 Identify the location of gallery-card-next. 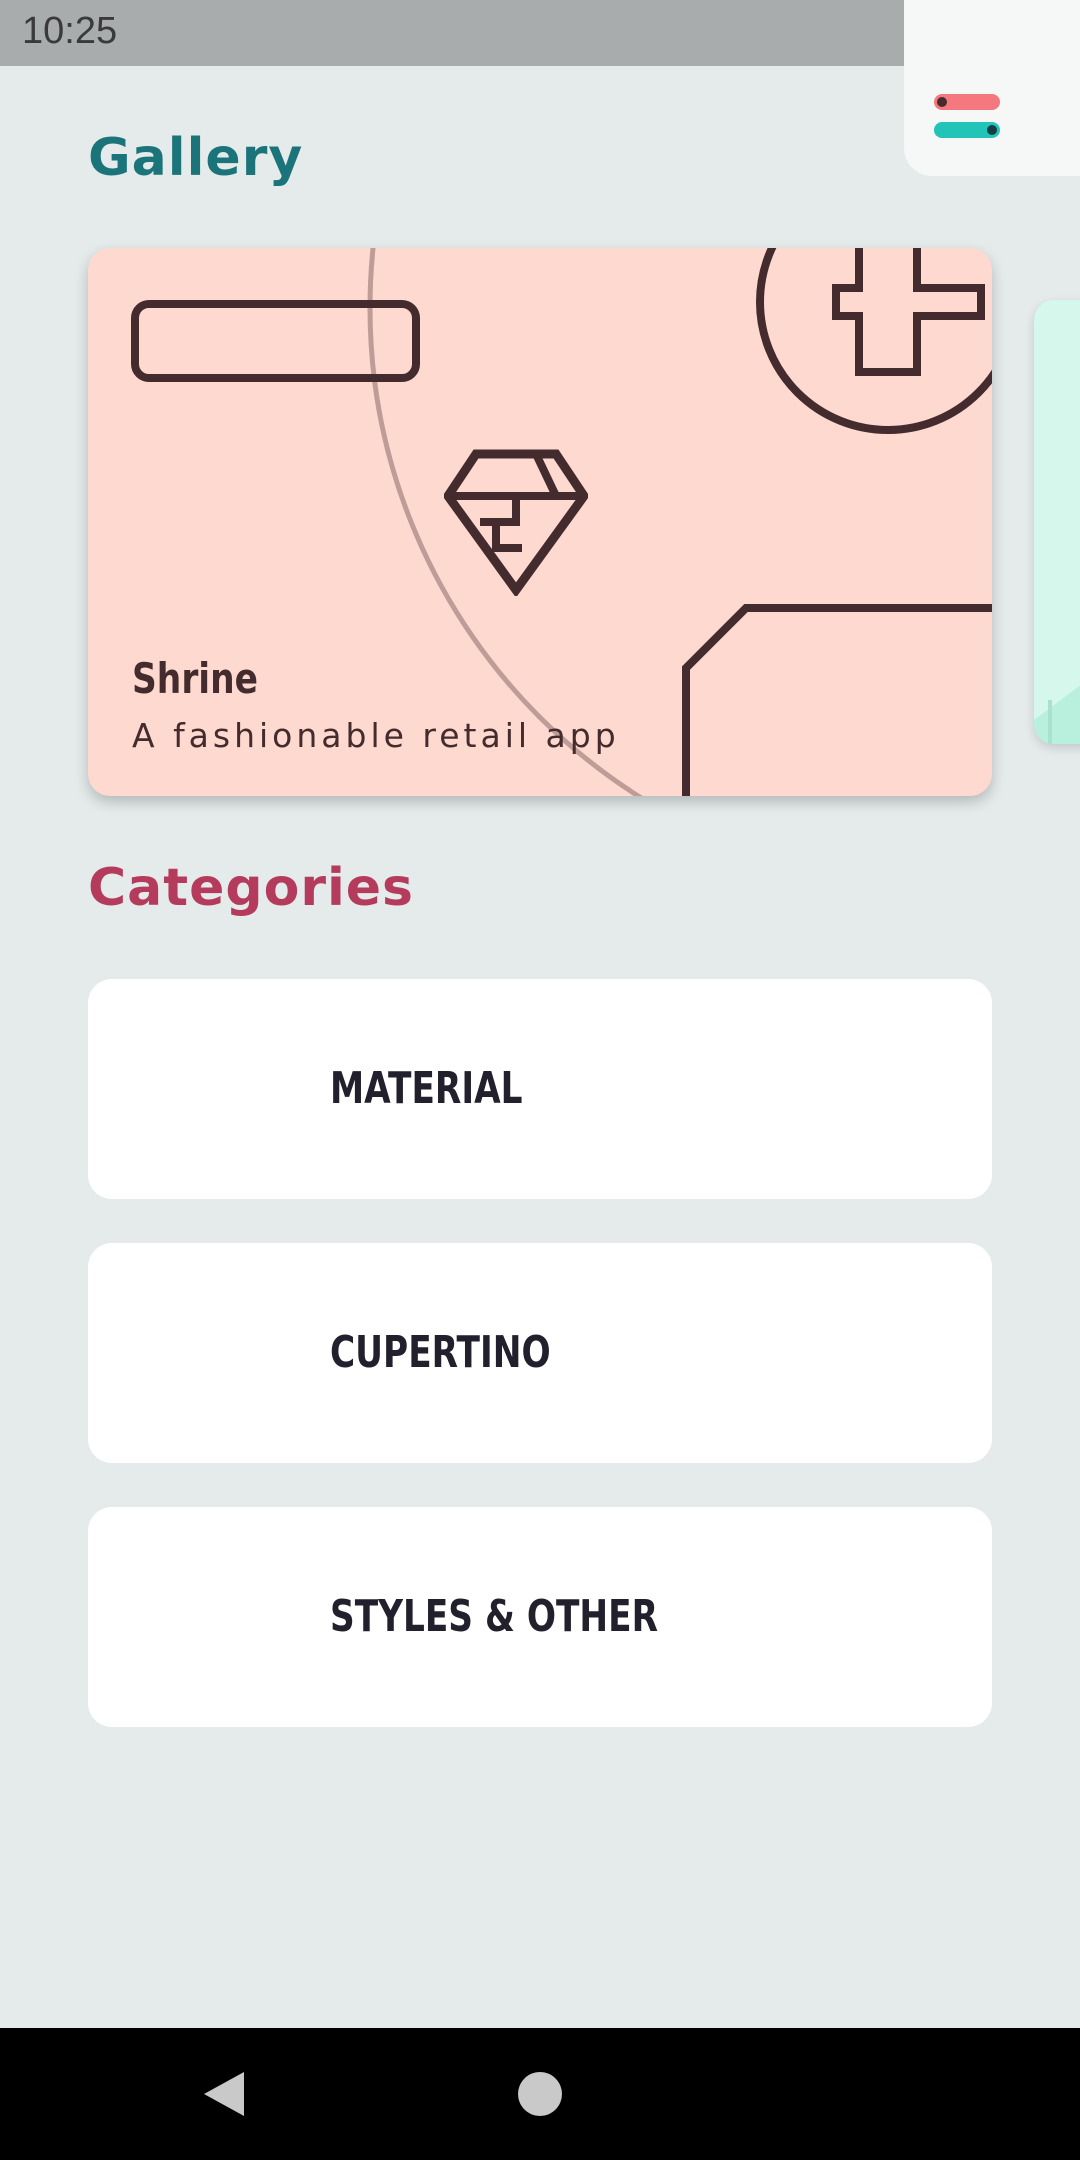
(1057, 522).